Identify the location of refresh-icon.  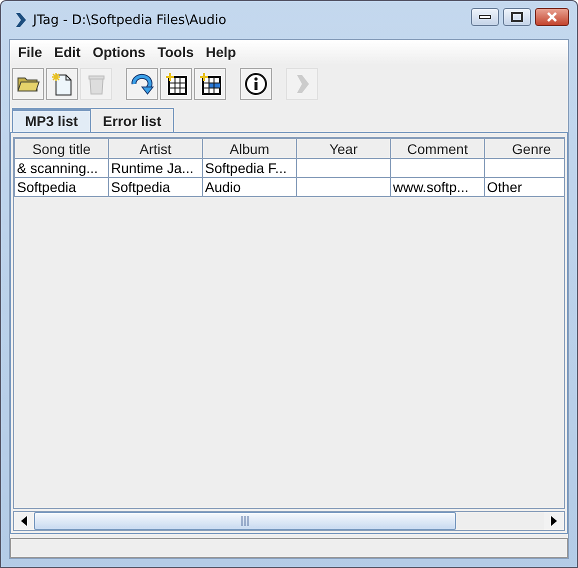
(142, 84).